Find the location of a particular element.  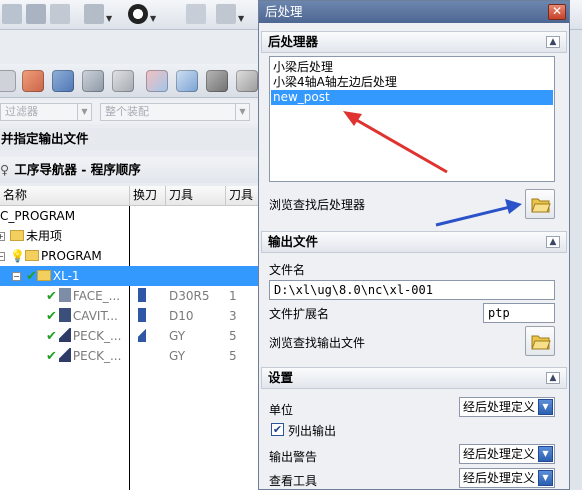

navigator-title: 工序导航器 - 程序顺序 is located at coordinates (77, 169).